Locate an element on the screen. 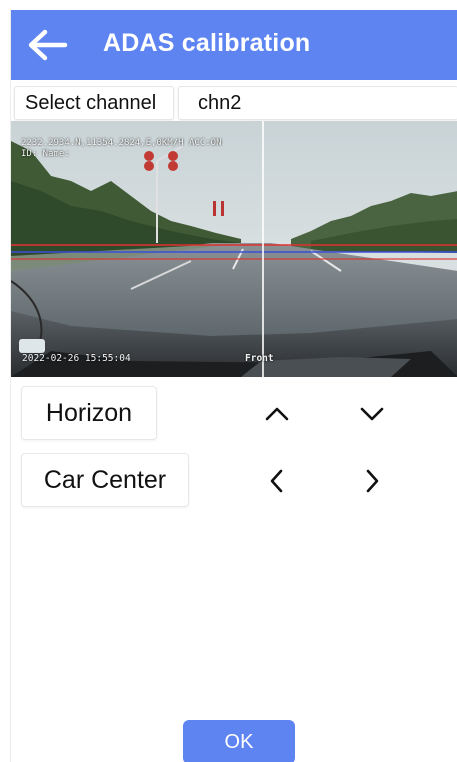 This screenshot has height=762, width=457. chevron-down-icon is located at coordinates (372, 414).